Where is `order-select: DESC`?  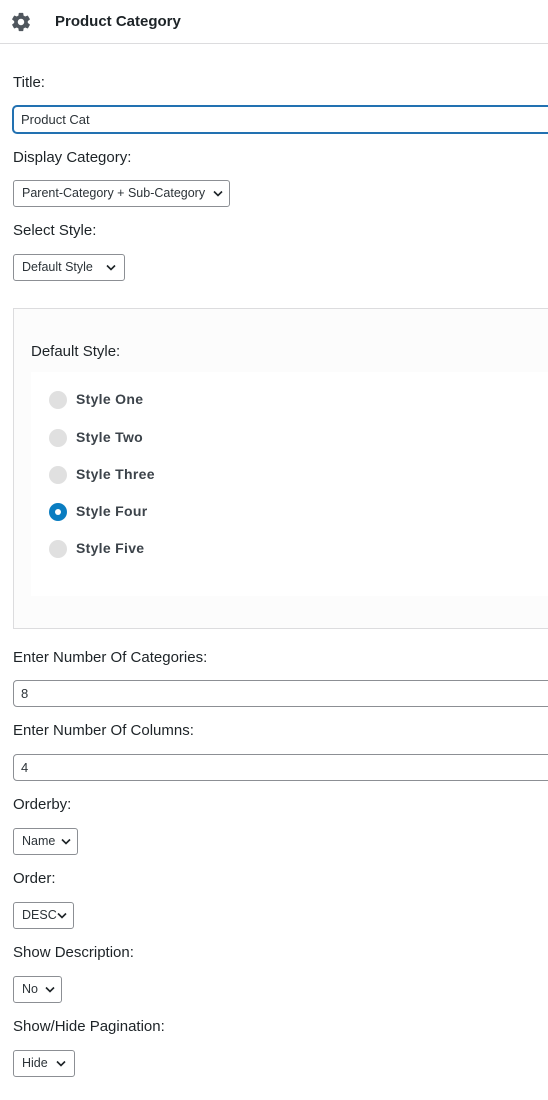 order-select: DESC is located at coordinates (43, 915).